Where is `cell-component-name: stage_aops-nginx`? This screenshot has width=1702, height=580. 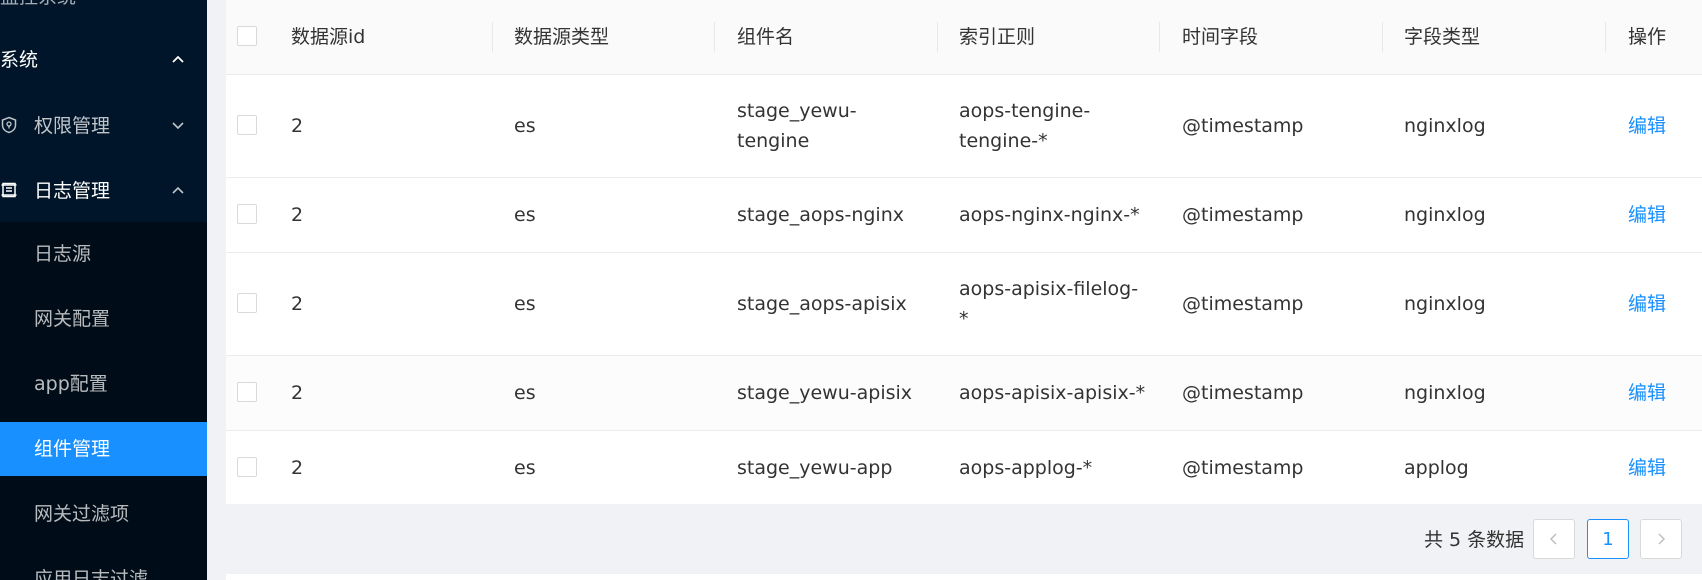
cell-component-name: stage_aops-nginx is located at coordinates (820, 215).